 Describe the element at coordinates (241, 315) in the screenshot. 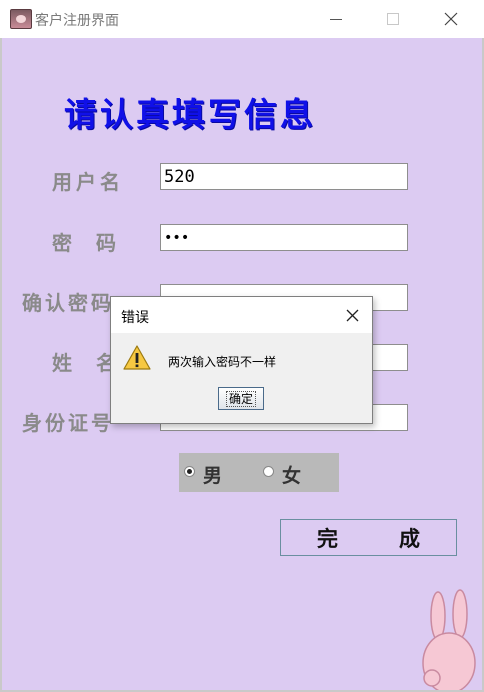

I see `dialog-title-bar: 错误` at that location.